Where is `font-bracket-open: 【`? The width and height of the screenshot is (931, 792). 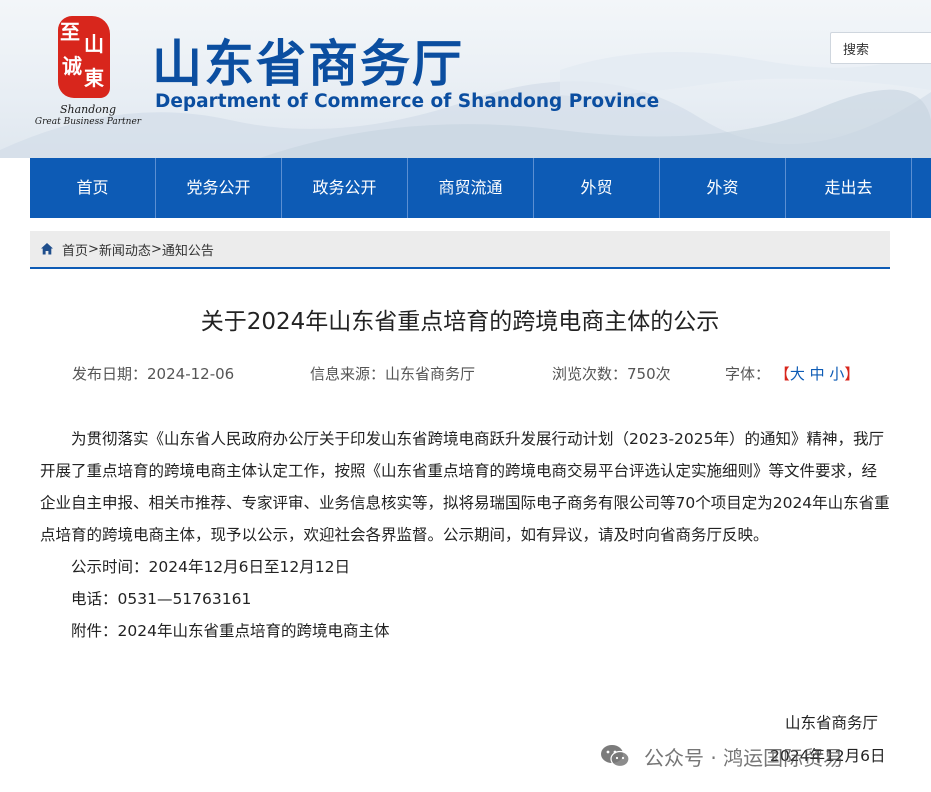 font-bracket-open: 【 is located at coordinates (782, 374).